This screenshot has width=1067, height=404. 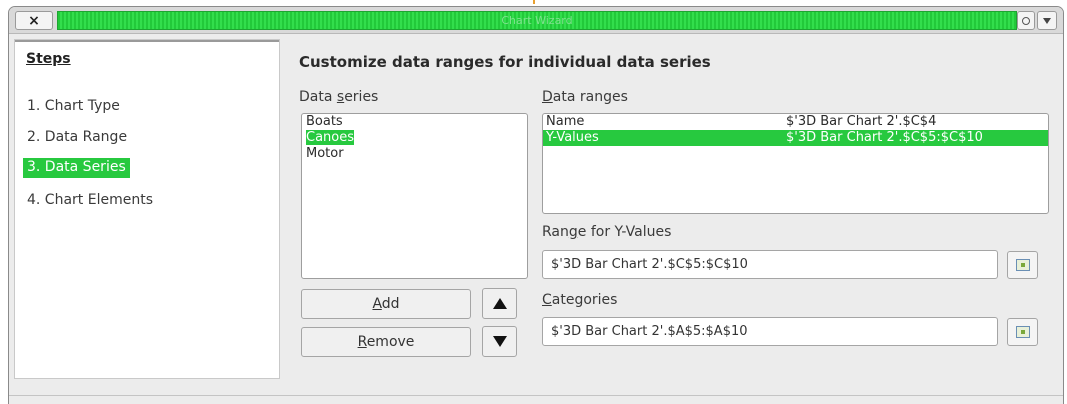 What do you see at coordinates (90, 201) in the screenshot?
I see `step-chart-elements: 4. Chart Elements` at bounding box center [90, 201].